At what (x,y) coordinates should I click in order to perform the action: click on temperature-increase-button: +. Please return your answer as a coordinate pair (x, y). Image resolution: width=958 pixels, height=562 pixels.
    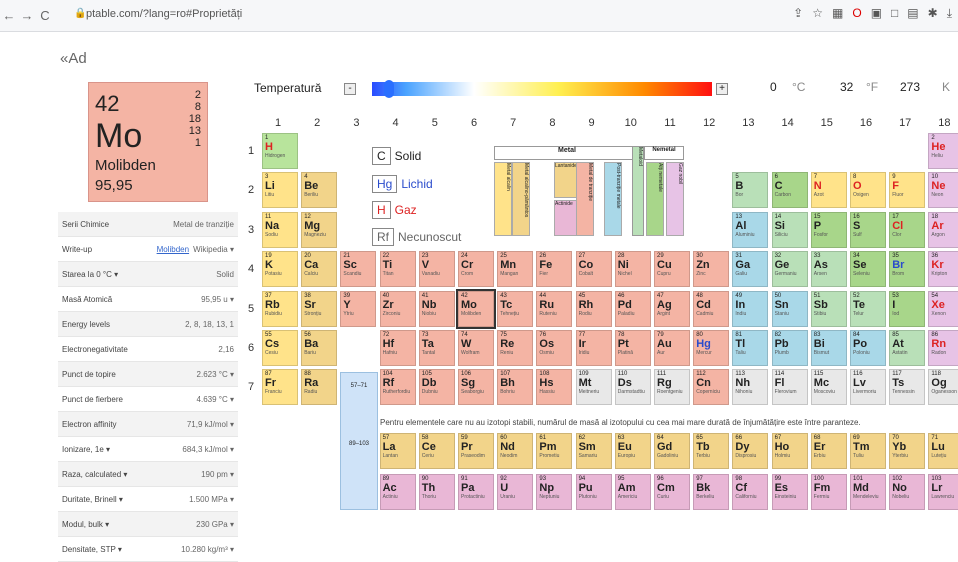
    Looking at the image, I should click on (722, 89).